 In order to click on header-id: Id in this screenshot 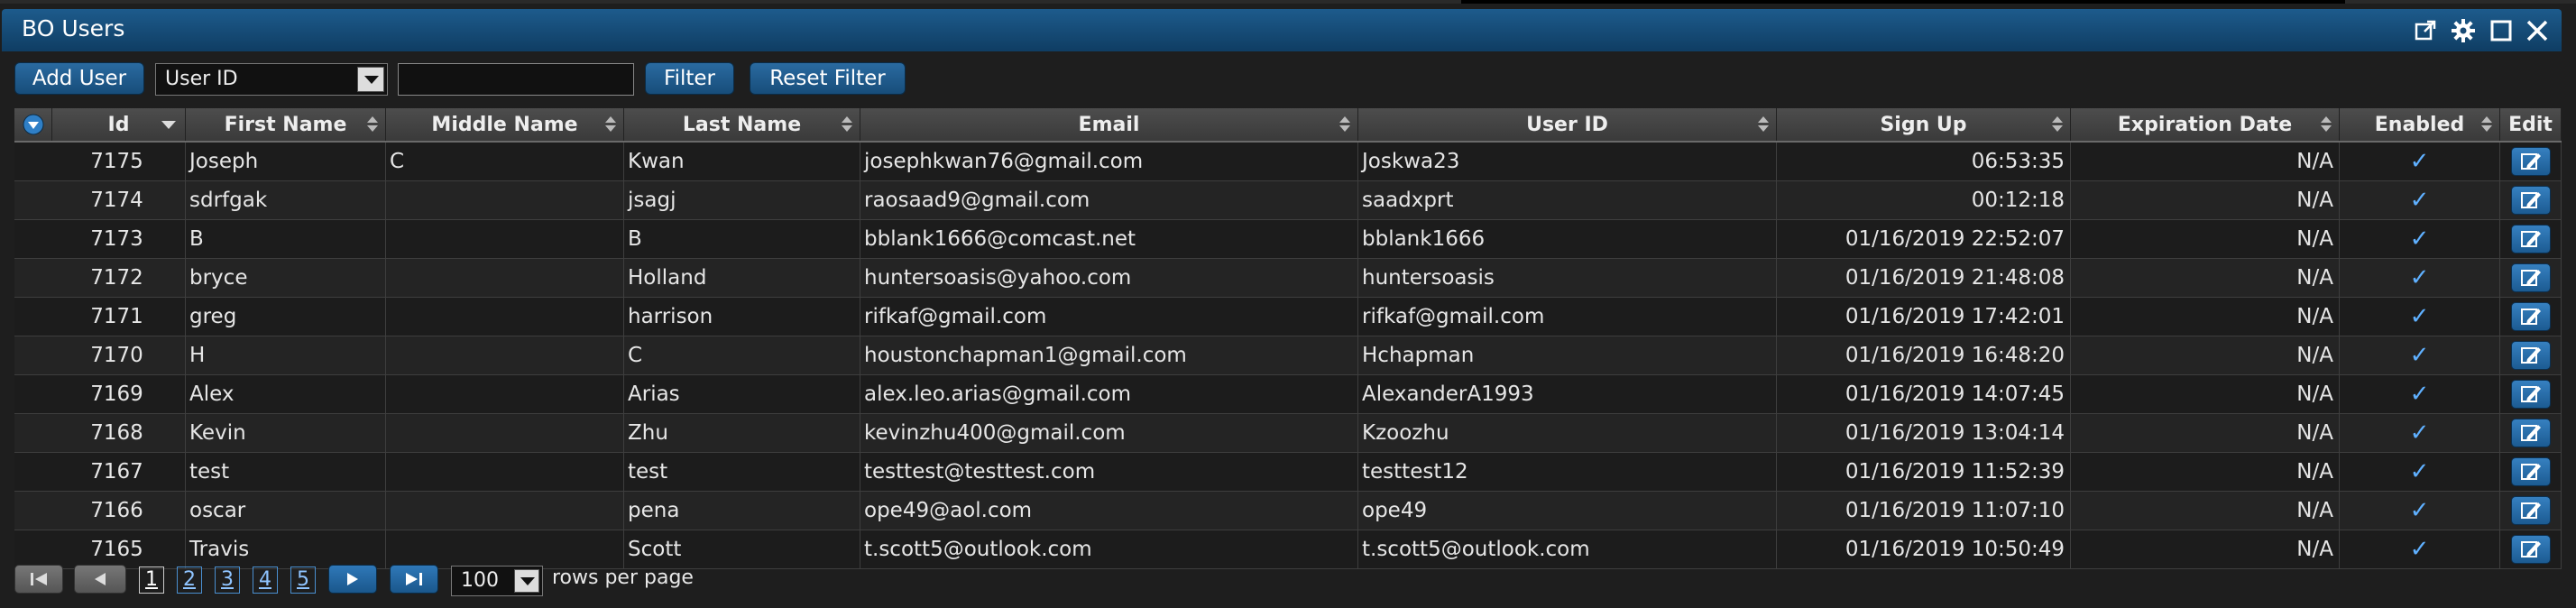, I will do `click(119, 124)`.